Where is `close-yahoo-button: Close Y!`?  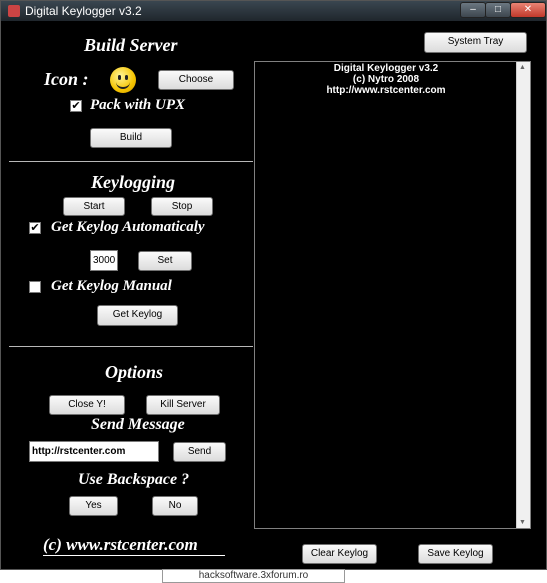
close-yahoo-button: Close Y! is located at coordinates (87, 405).